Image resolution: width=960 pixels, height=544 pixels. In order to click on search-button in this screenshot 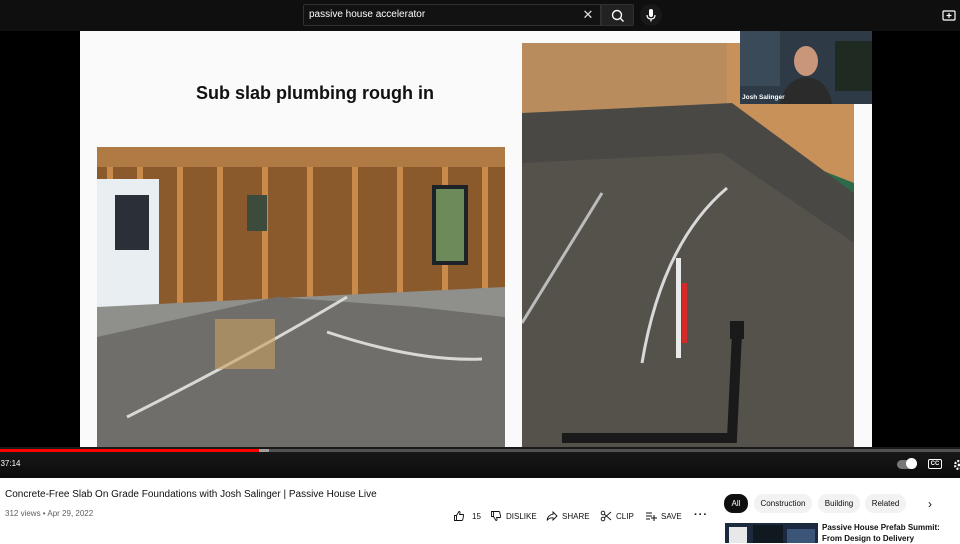, I will do `click(617, 15)`.